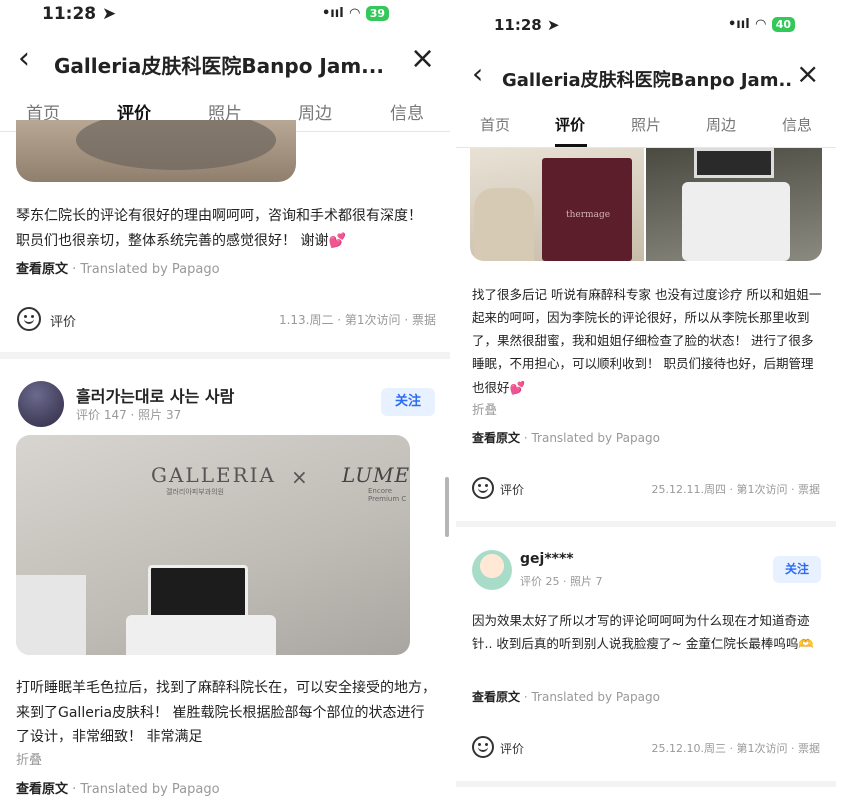 This screenshot has height=801, width=859. Describe the element at coordinates (129, 415) in the screenshot. I see `reviewer-stats: 评价 147 · 照片 37` at that location.